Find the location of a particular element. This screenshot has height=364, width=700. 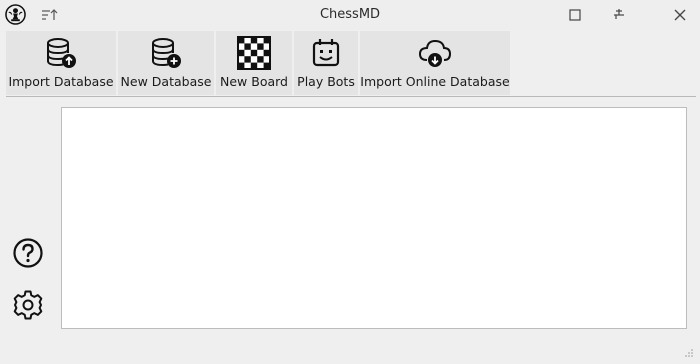

toolbar-divider is located at coordinates (351, 96).